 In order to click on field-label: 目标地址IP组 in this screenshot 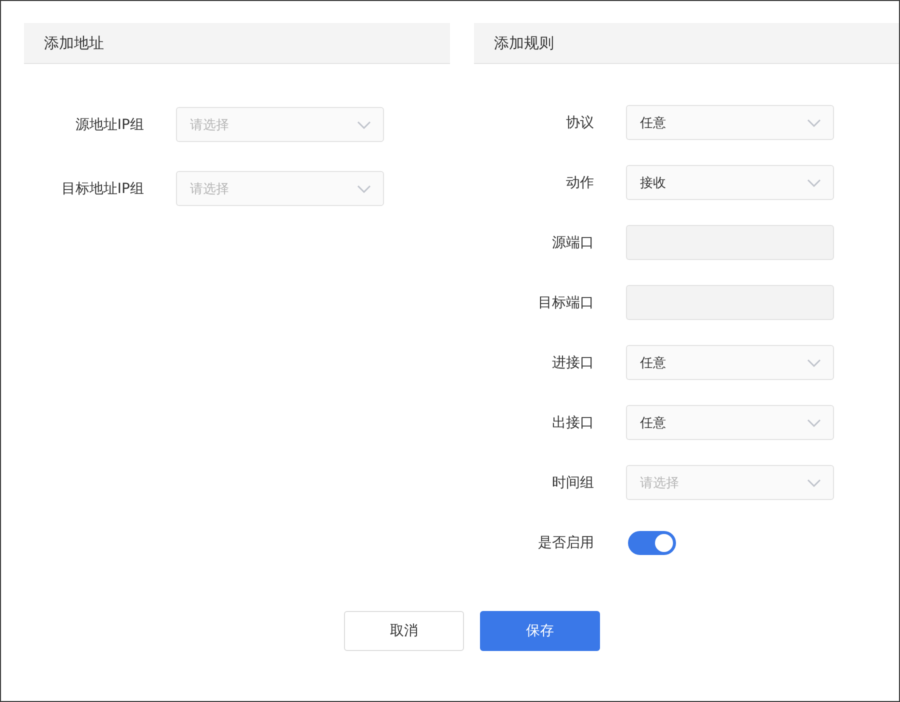, I will do `click(102, 189)`.